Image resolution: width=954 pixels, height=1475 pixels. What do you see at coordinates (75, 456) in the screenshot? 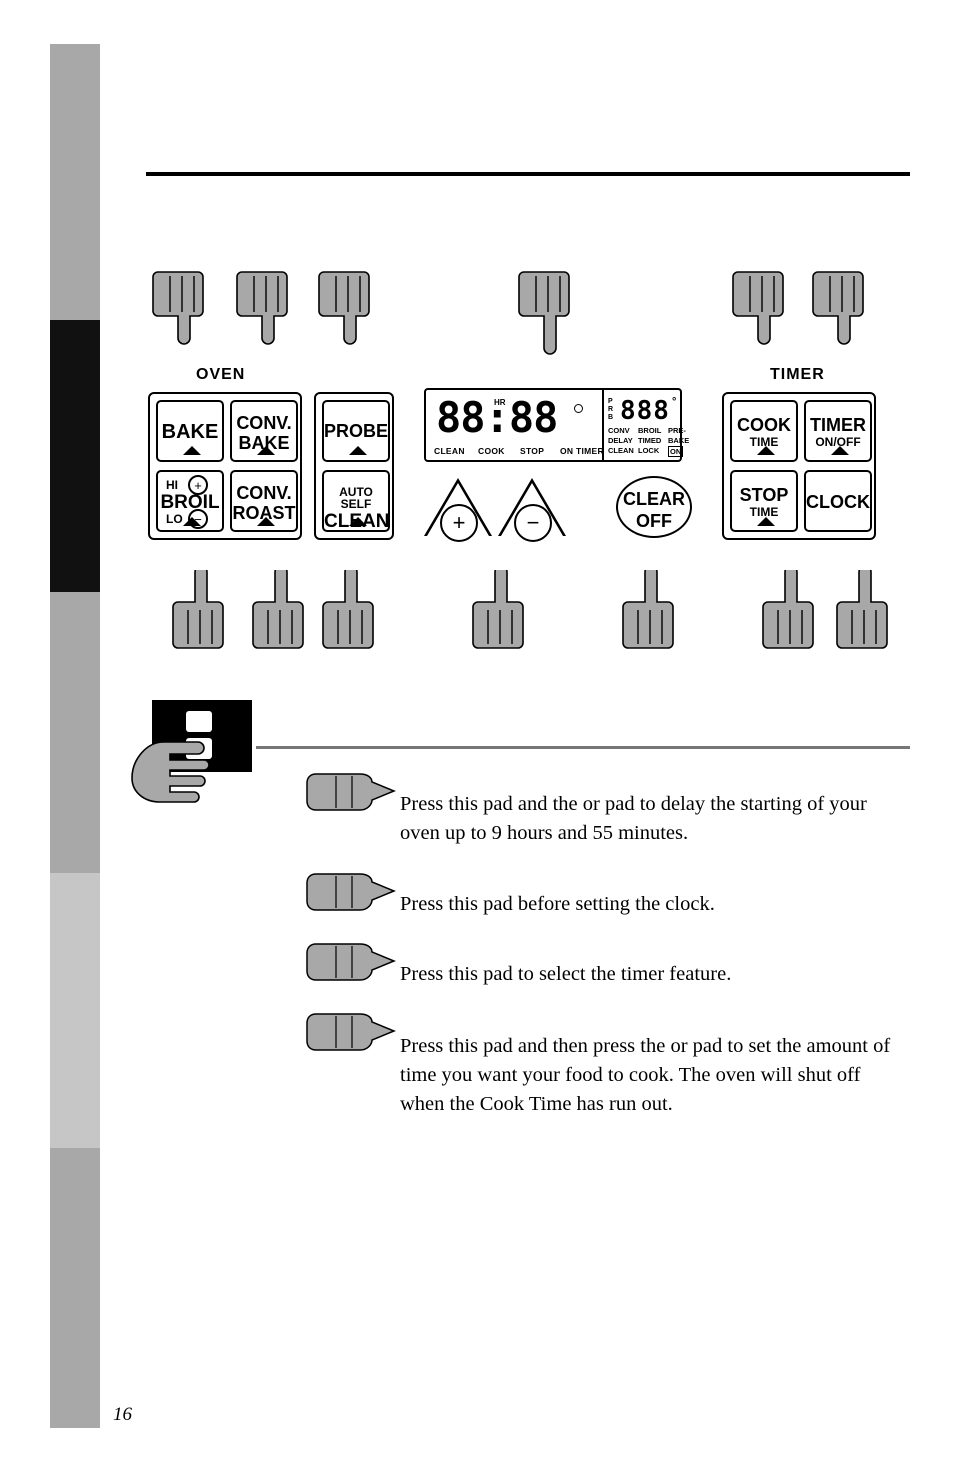
I see `sidebar-band-active` at bounding box center [75, 456].